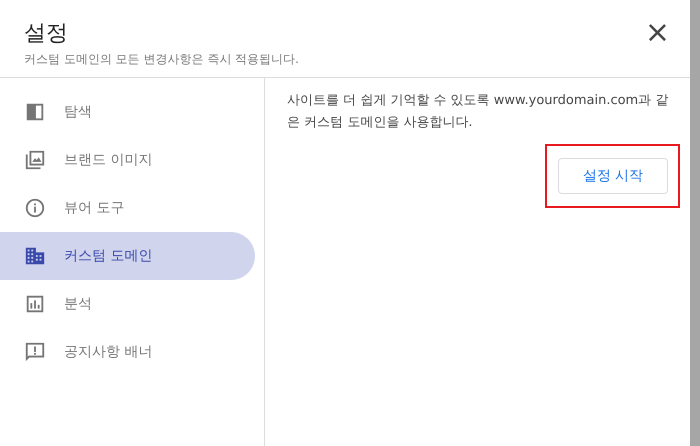 The height and width of the screenshot is (446, 700). What do you see at coordinates (35, 256) in the screenshot?
I see `building-icon` at bounding box center [35, 256].